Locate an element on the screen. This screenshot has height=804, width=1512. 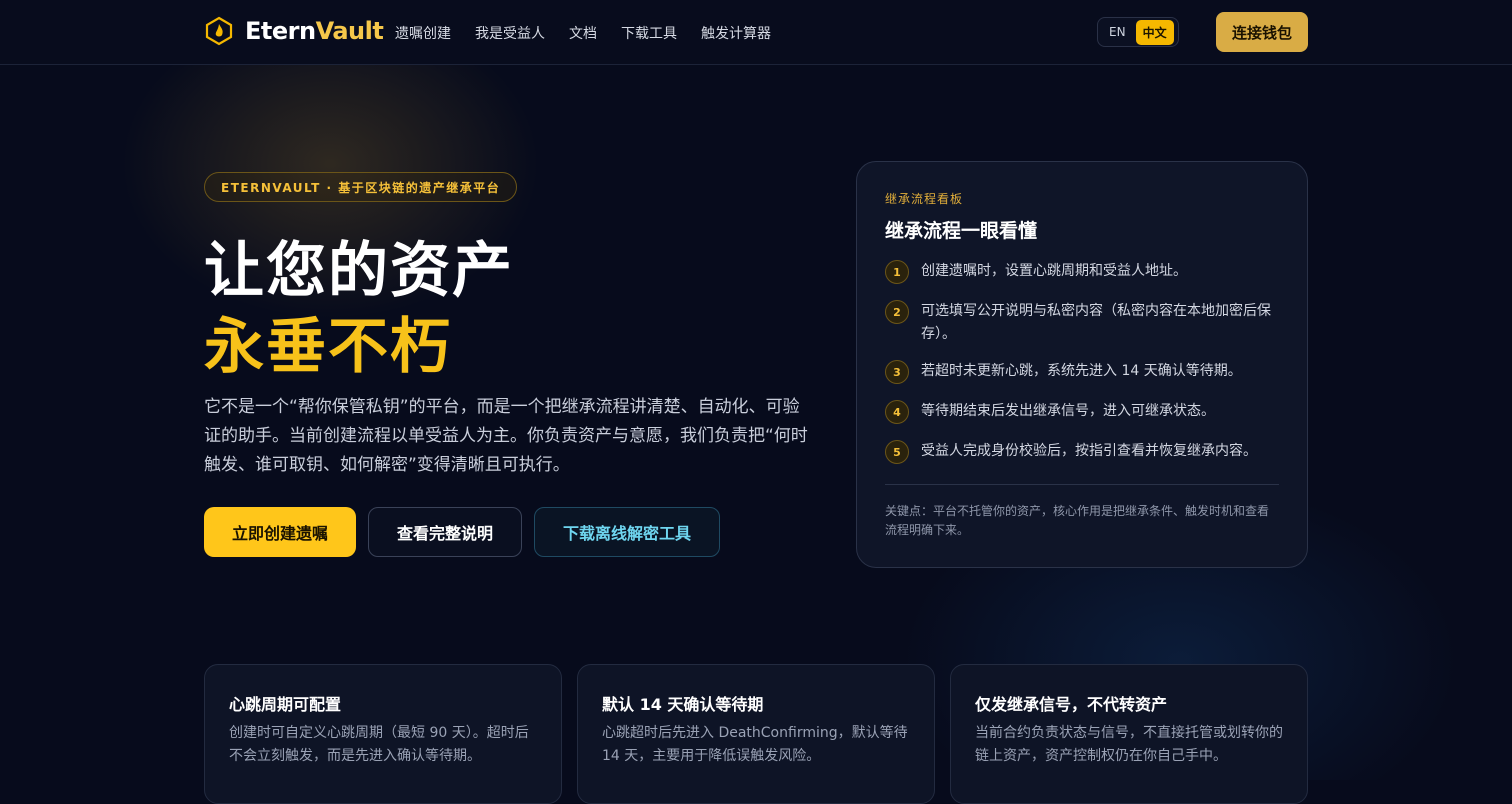
step-number: 3 is located at coordinates (897, 372).